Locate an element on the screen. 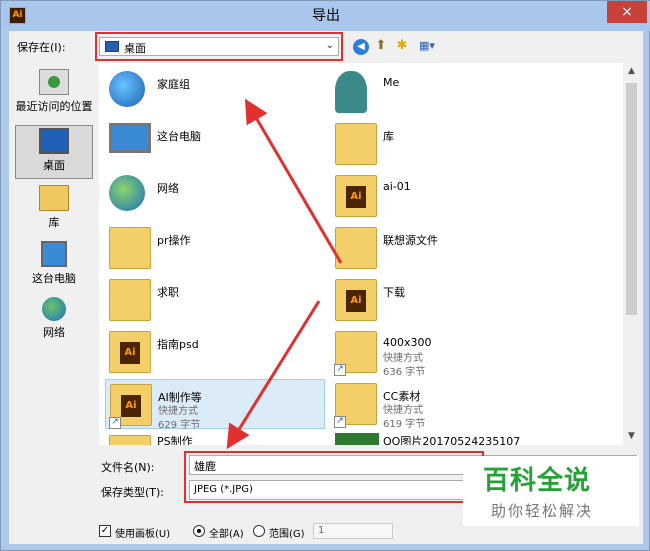 The height and width of the screenshot is (551, 650). place-recent: 最近访问的位置 is located at coordinates (54, 94).